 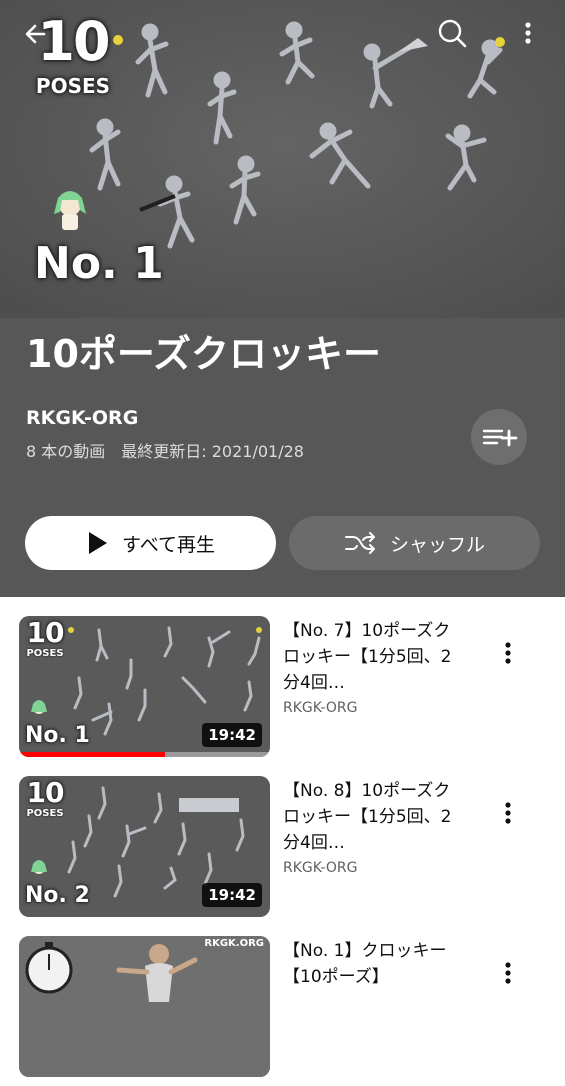 What do you see at coordinates (165, 451) in the screenshot?
I see `playlist-meta: 8 本の動画 最終更新日: 2021/01/28` at bounding box center [165, 451].